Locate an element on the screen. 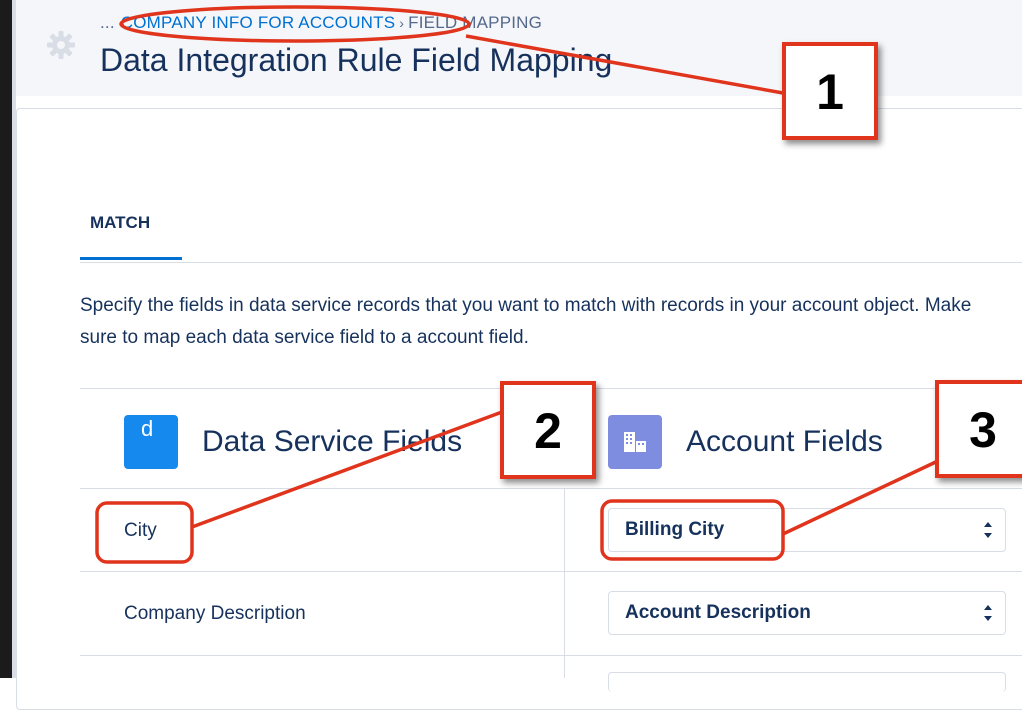  account-field-select-value: Billing City is located at coordinates (675, 529).